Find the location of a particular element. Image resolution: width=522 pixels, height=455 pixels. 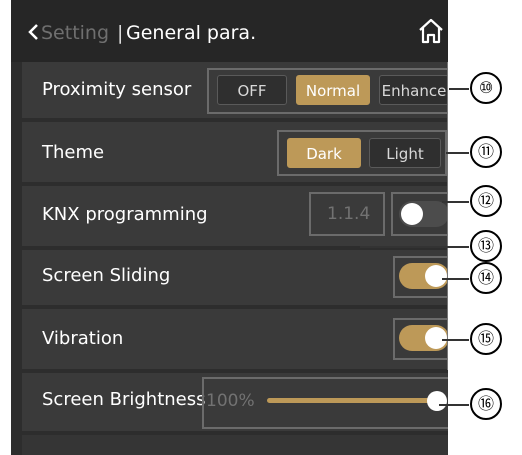

row-next-partial is located at coordinates (235, 445).